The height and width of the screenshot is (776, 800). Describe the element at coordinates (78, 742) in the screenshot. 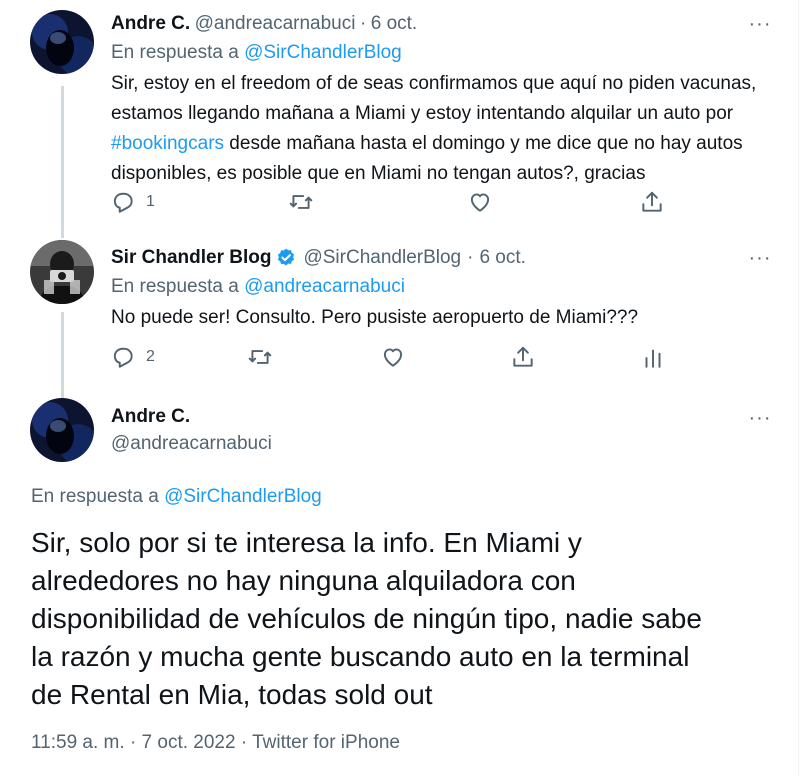

I see `tweet-time: 11:59 a. m.` at that location.